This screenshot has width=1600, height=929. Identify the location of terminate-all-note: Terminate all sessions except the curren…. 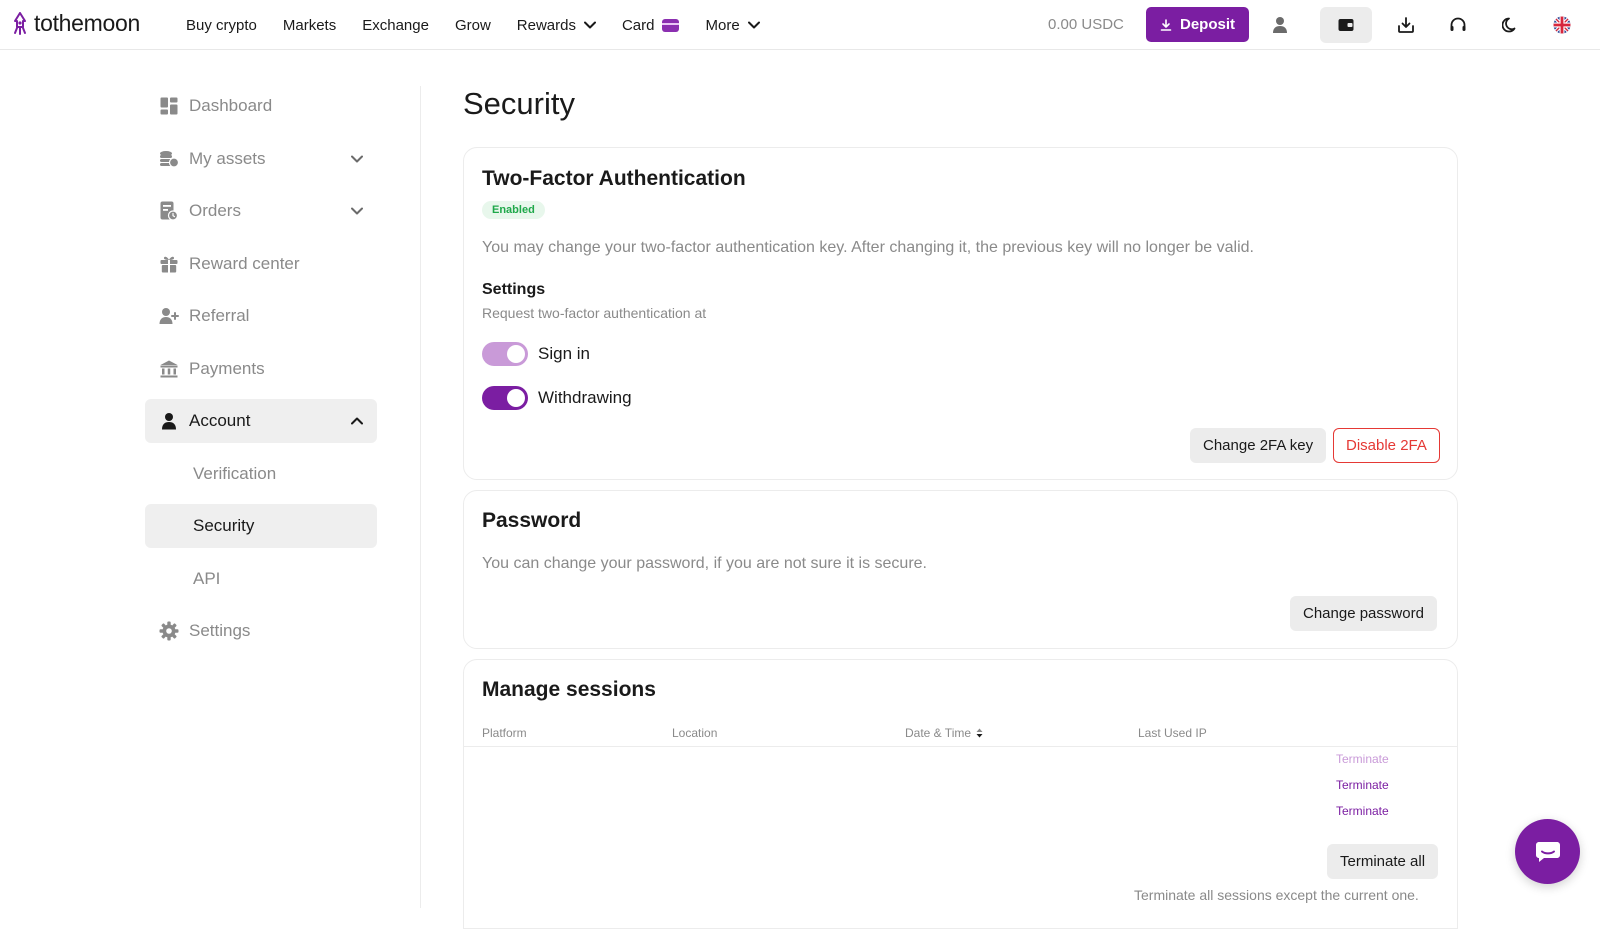
(1276, 895).